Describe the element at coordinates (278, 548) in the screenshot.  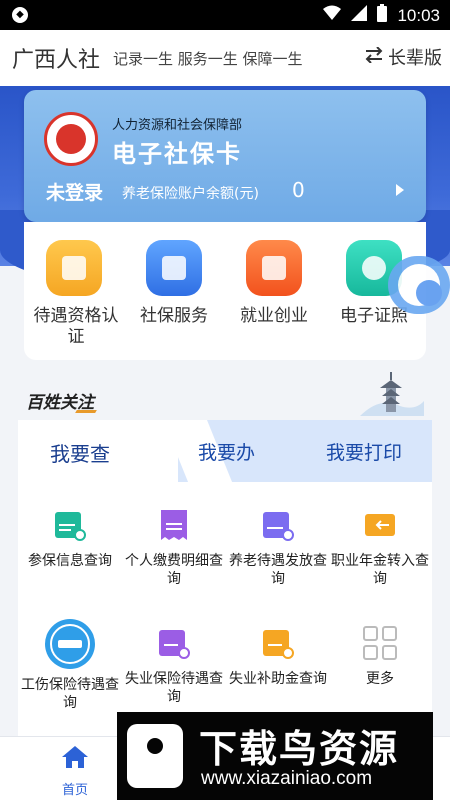
I see `service-pension: 养老待遇发放查询` at that location.